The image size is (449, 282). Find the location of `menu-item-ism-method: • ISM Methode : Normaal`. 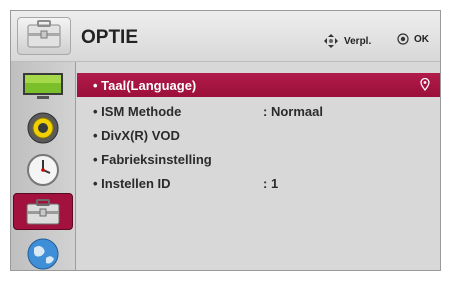

menu-item-ism-method: • ISM Methode : Normaal is located at coordinates (258, 111).